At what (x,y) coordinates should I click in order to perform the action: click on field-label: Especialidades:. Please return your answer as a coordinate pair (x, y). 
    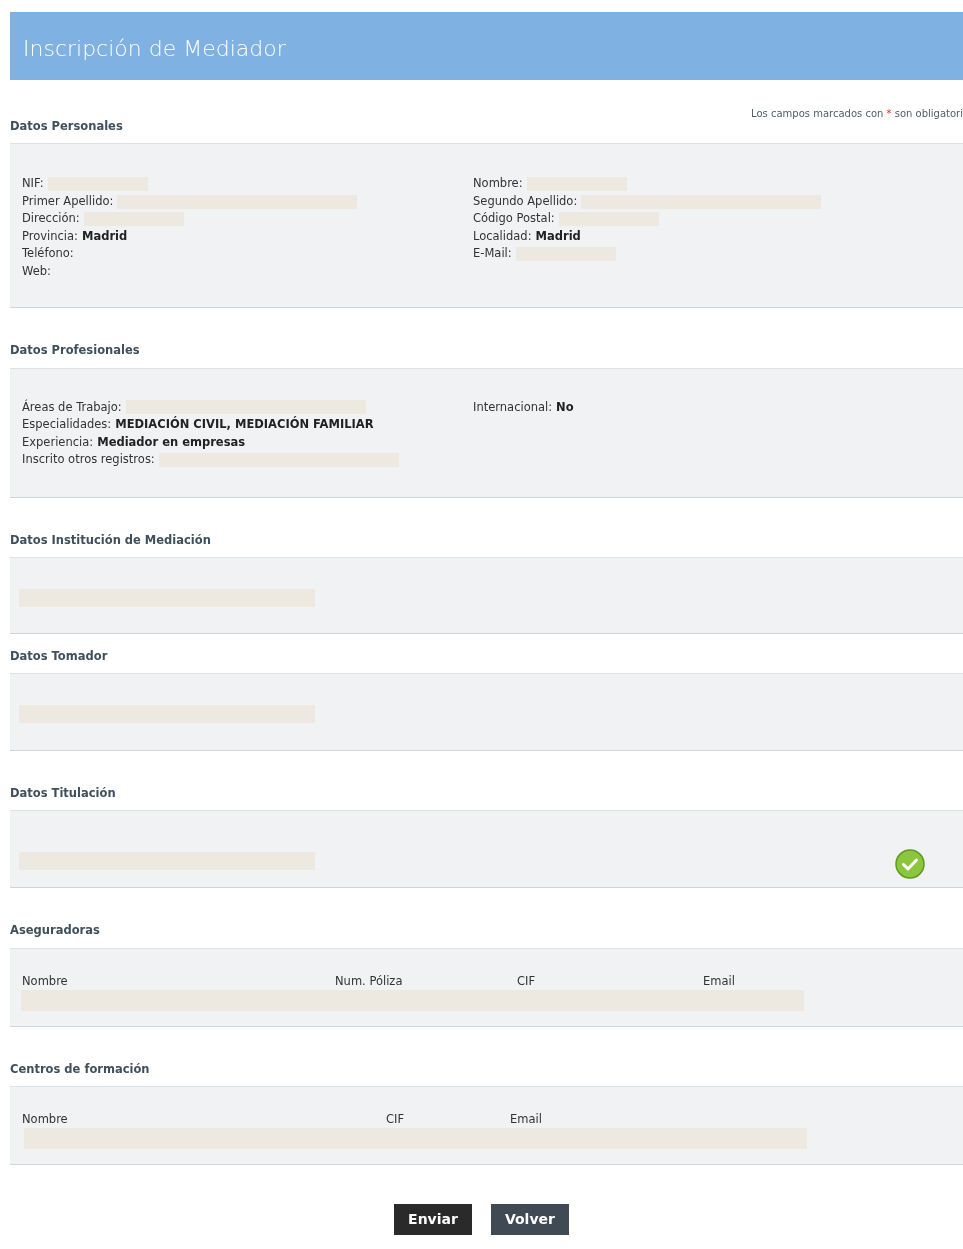
    Looking at the image, I should click on (67, 424).